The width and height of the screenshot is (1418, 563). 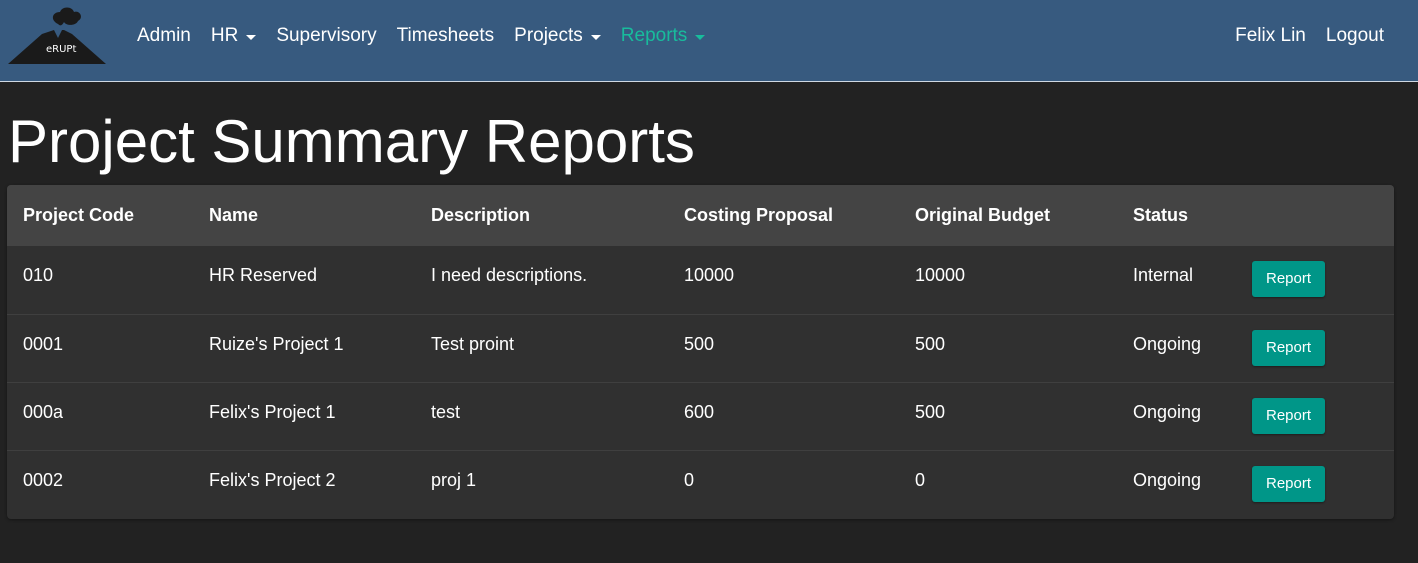 I want to click on cell-name: Felix's Project 1, so click(x=272, y=411).